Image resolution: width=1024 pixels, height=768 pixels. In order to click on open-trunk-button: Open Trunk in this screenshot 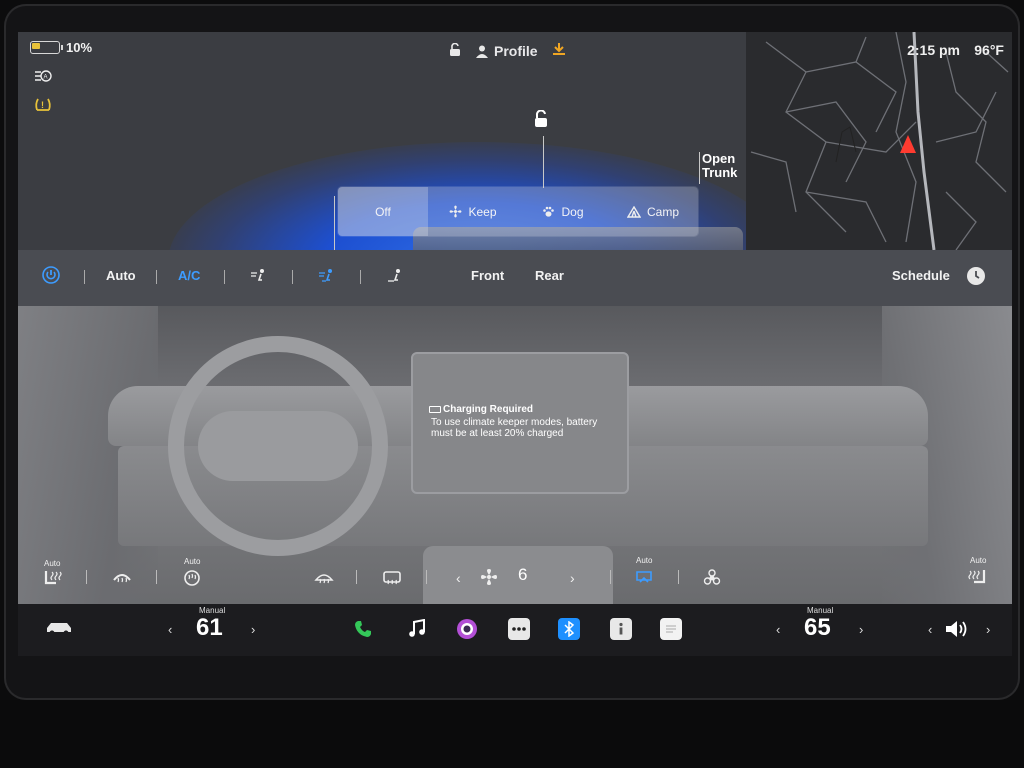, I will do `click(719, 166)`.